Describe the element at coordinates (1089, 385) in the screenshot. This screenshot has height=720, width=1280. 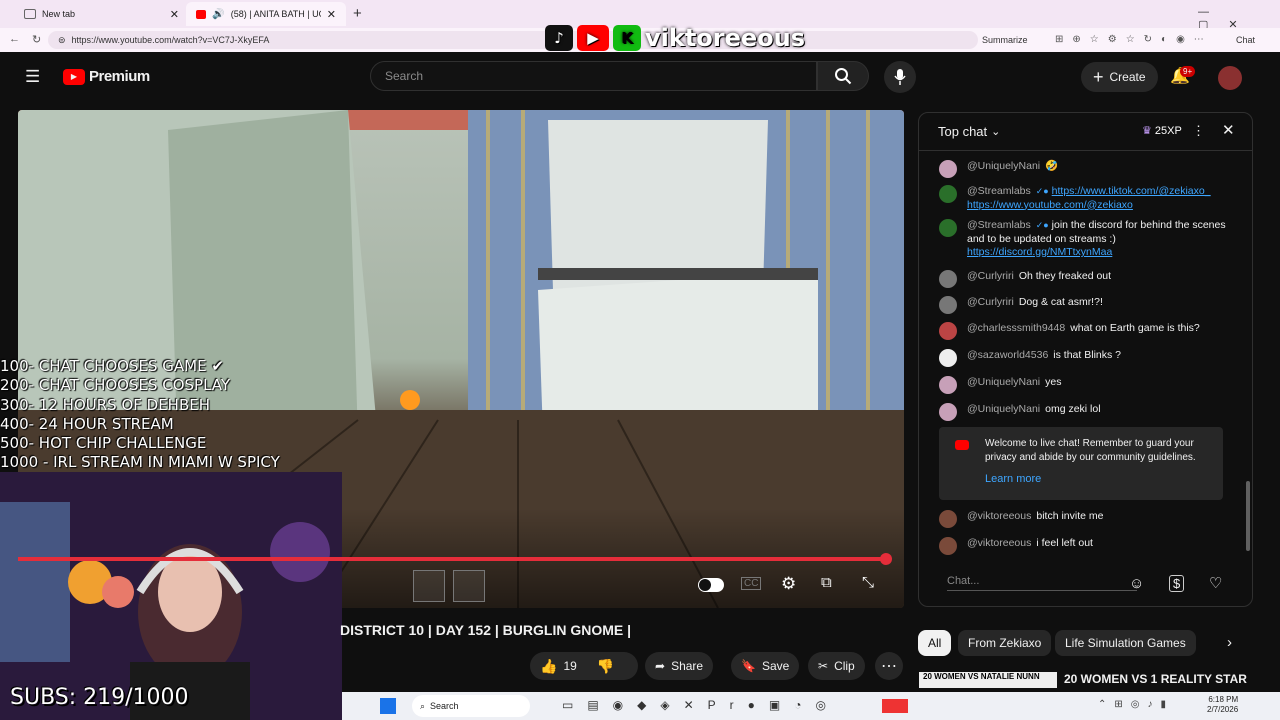
I see `chat-message: @UniquelyNani yes` at that location.